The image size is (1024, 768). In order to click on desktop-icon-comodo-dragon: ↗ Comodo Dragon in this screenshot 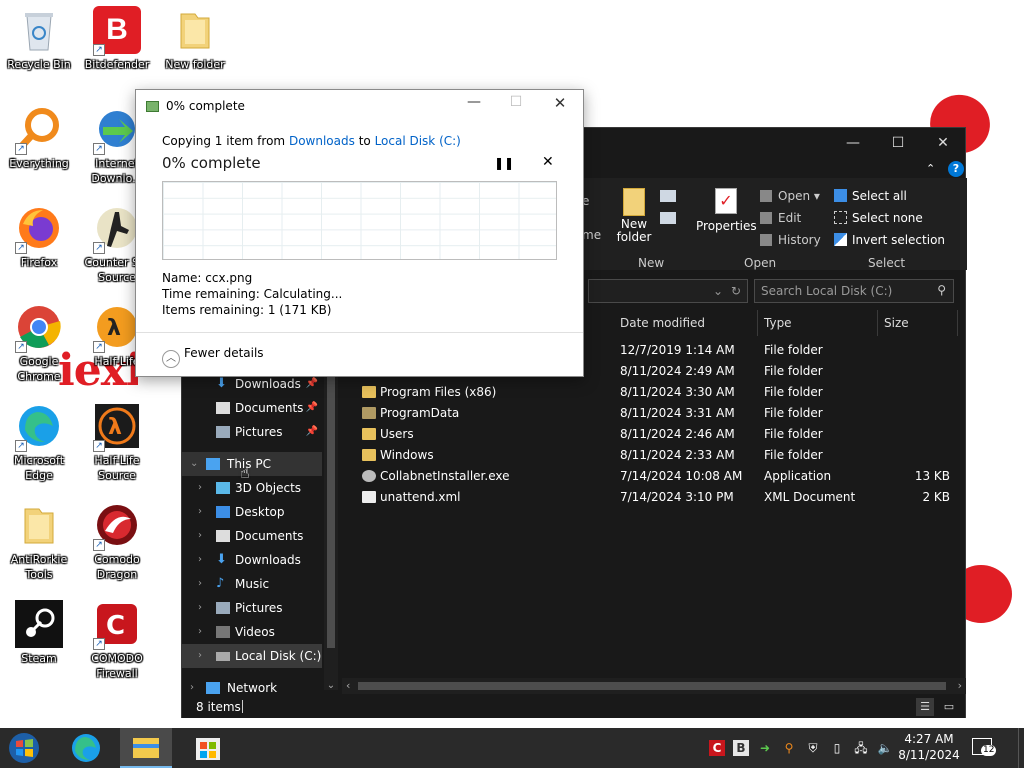, I will do `click(117, 541)`.